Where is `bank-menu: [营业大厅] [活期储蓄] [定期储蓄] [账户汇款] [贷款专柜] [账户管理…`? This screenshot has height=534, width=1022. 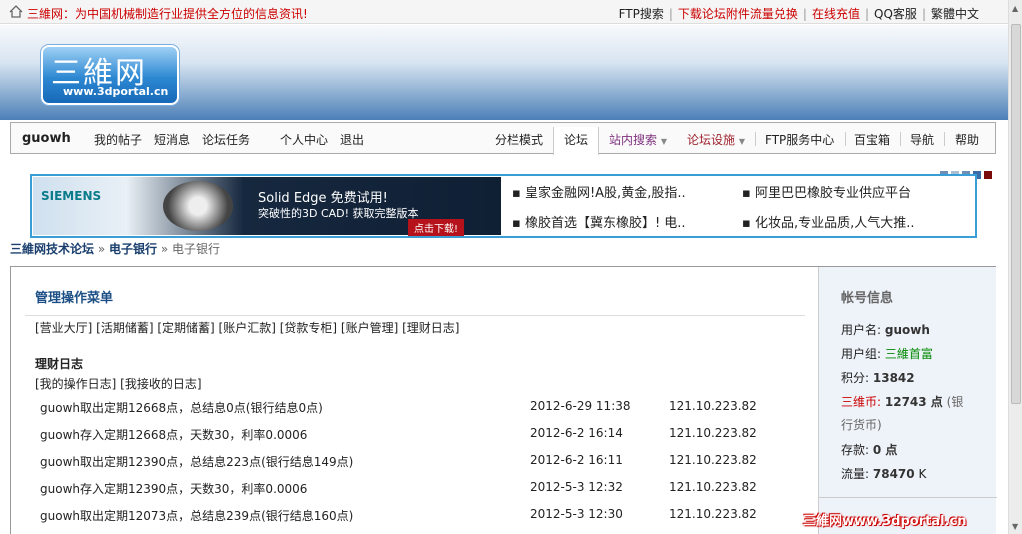 bank-menu: [营业大厅] [活期储蓄] [定期储蓄] [账户汇款] [贷款专柜] [账户管理… is located at coordinates (247, 327).